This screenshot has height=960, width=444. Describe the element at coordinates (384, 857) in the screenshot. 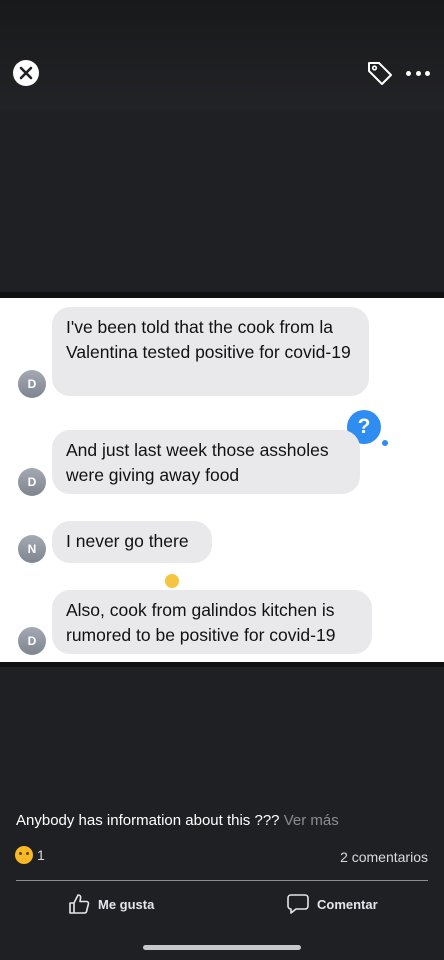

I see `comment-count-link: 2 comentarios` at that location.